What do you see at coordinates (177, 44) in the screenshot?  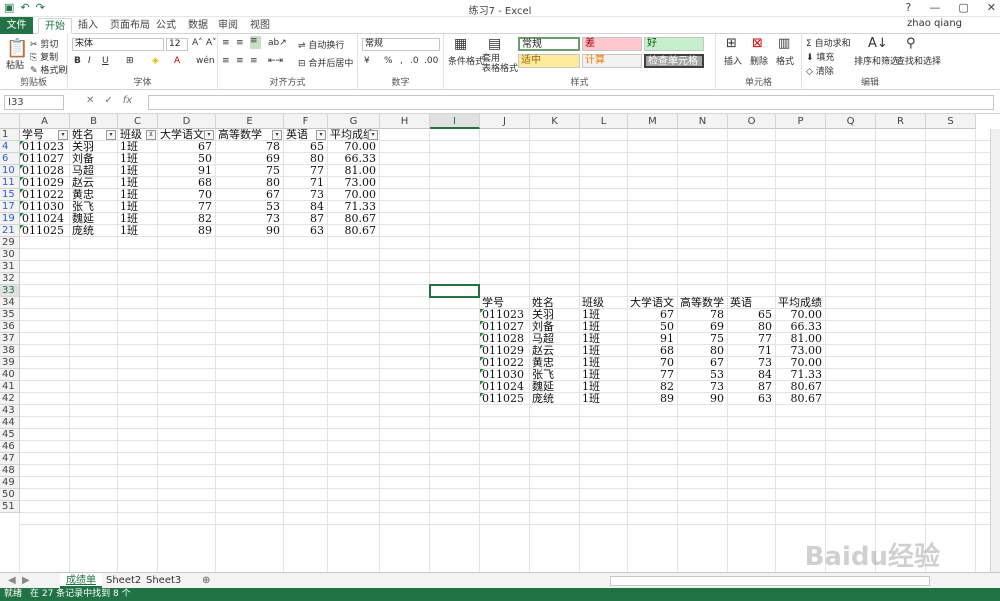 I see `font-size-select: 12` at bounding box center [177, 44].